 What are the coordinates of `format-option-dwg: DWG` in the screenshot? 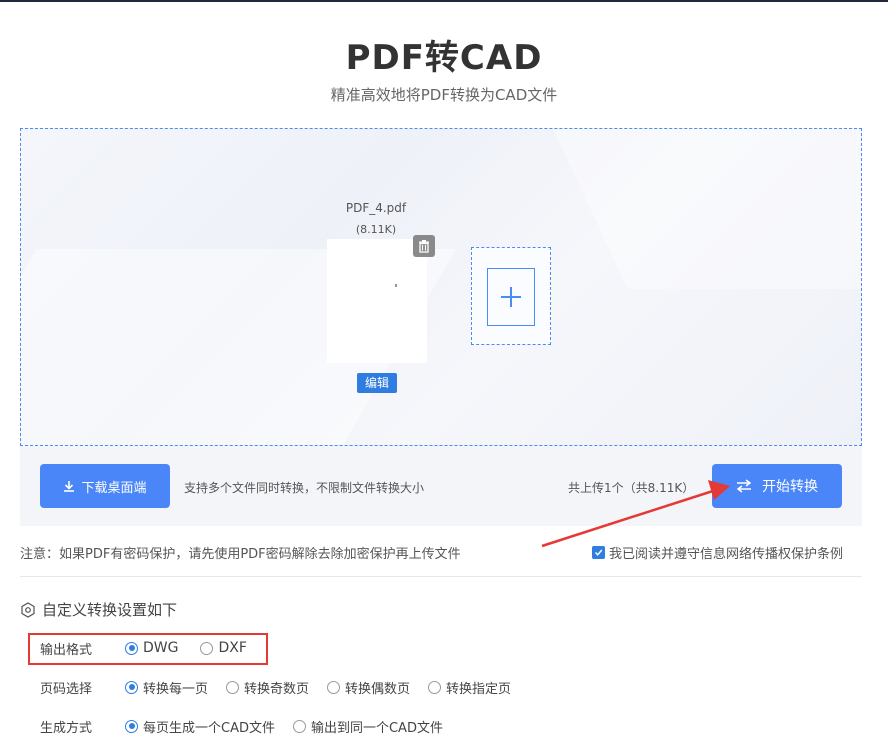 It's located at (151, 648).